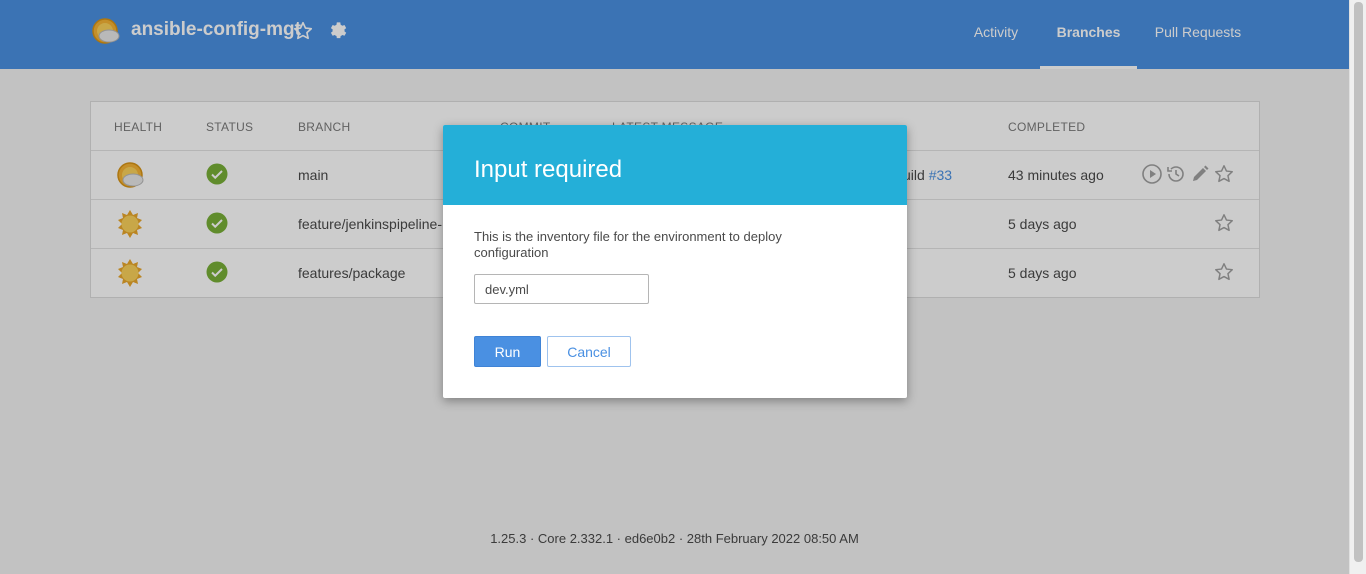 The image size is (1366, 574). I want to click on page-scrollbar, so click(1357, 287).